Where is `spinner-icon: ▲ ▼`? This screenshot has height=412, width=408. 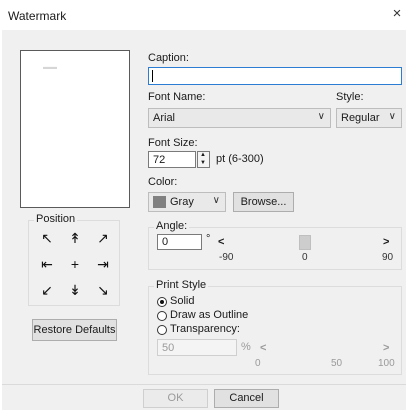
spinner-icon: ▲ ▼ is located at coordinates (203, 159).